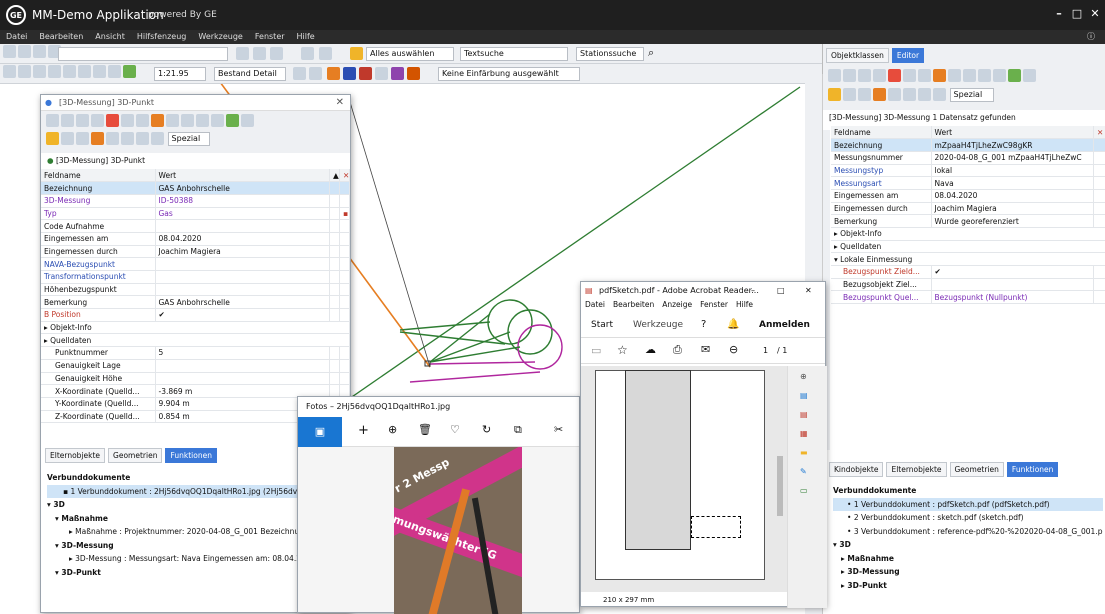 This screenshot has width=1105, height=614. I want to click on marker-icon, so click(879, 94).